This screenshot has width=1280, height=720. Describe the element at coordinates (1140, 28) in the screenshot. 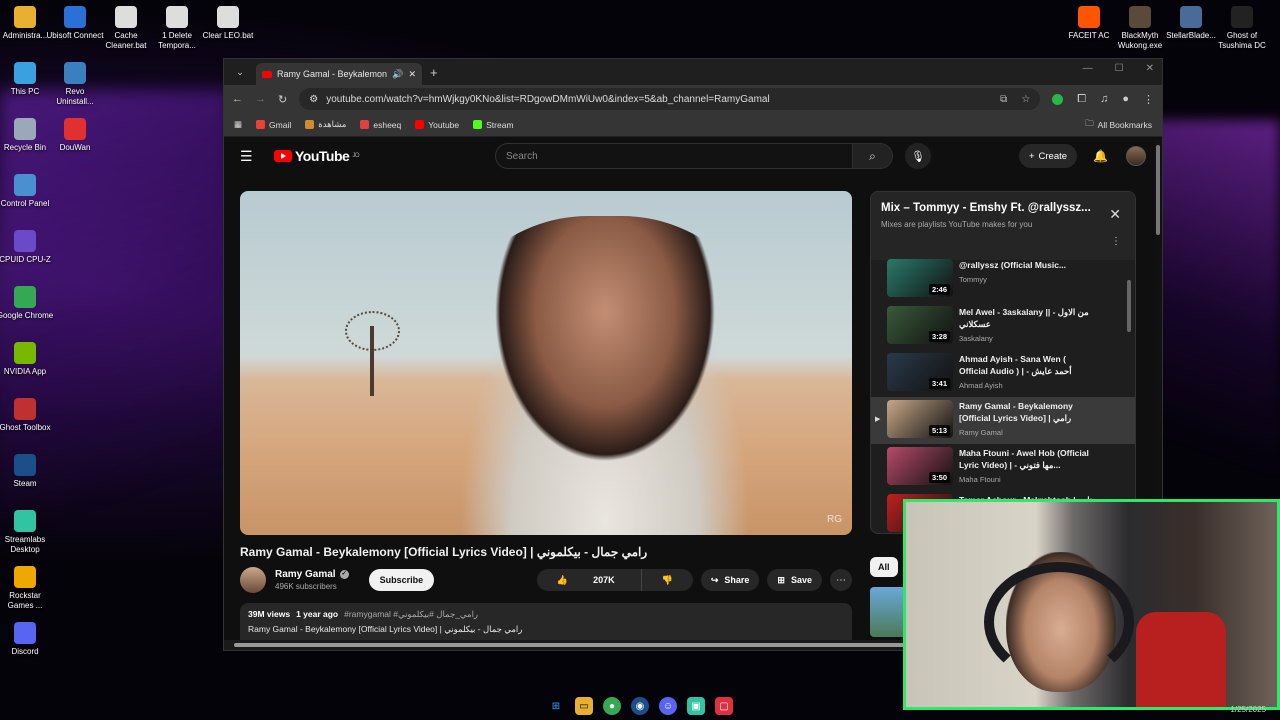

I see `desktop-icon-right-1: BlackMyth Wukong.exe` at that location.